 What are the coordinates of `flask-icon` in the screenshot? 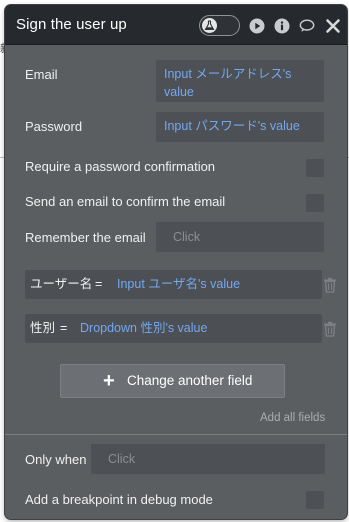 It's located at (209, 25).